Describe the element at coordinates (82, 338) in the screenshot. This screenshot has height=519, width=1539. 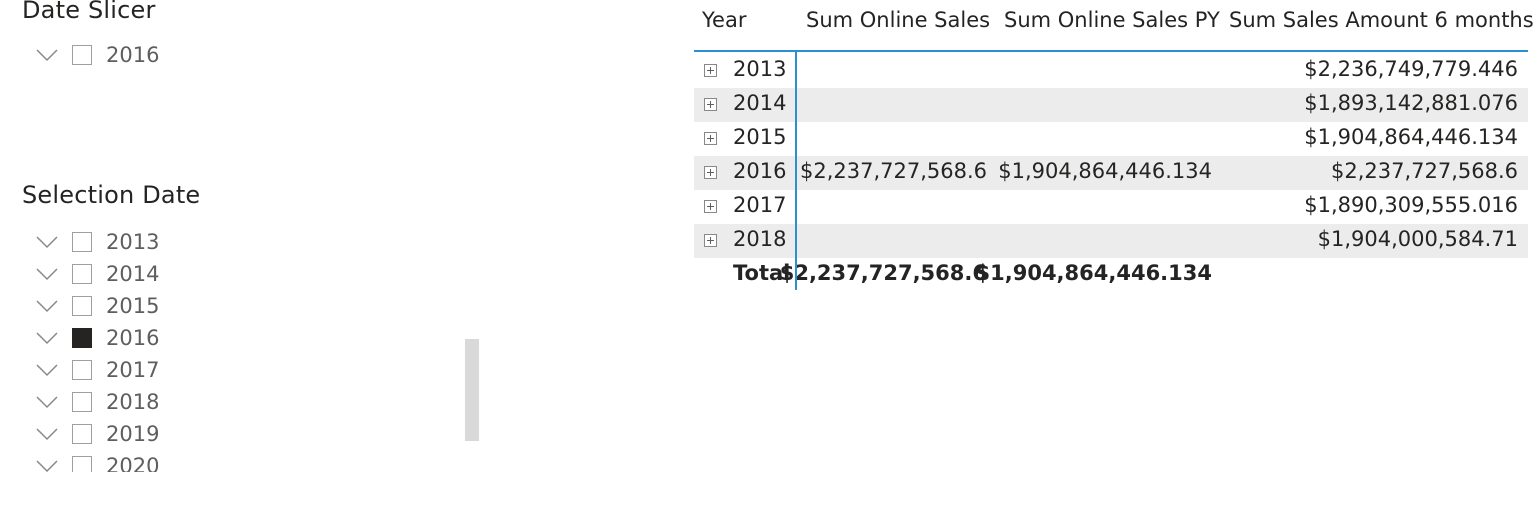
I see `checkbox-checked` at that location.